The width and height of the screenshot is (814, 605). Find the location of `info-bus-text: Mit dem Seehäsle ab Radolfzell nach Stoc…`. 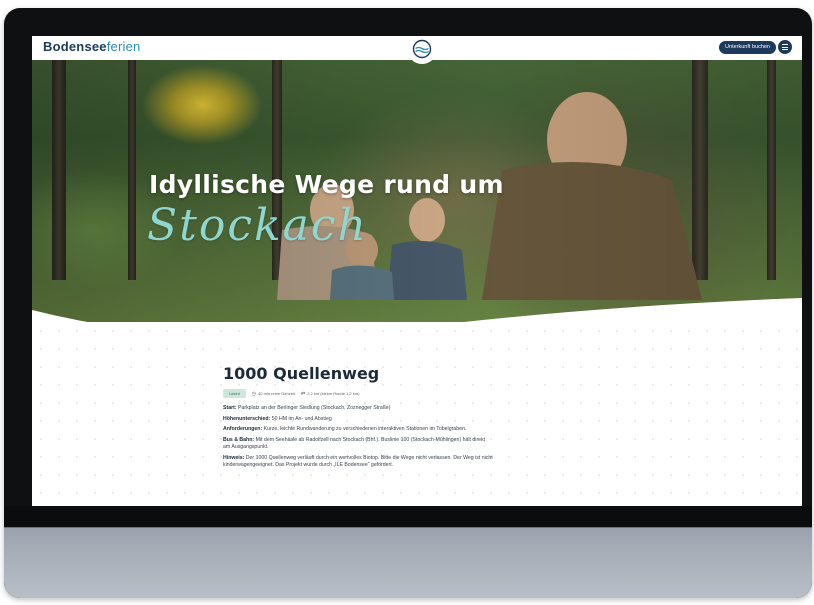

info-bus-text: Mit dem Seehäsle ab Radolfzell nach Stoc… is located at coordinates (354, 444).